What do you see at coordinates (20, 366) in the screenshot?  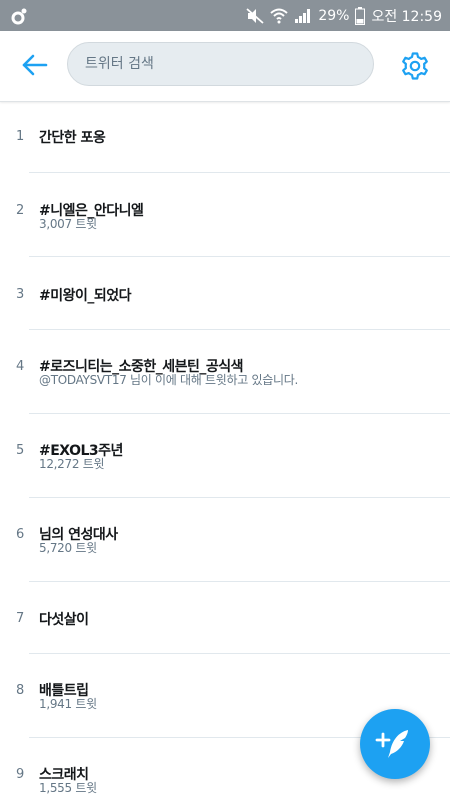 I see `trend-rank: 4` at bounding box center [20, 366].